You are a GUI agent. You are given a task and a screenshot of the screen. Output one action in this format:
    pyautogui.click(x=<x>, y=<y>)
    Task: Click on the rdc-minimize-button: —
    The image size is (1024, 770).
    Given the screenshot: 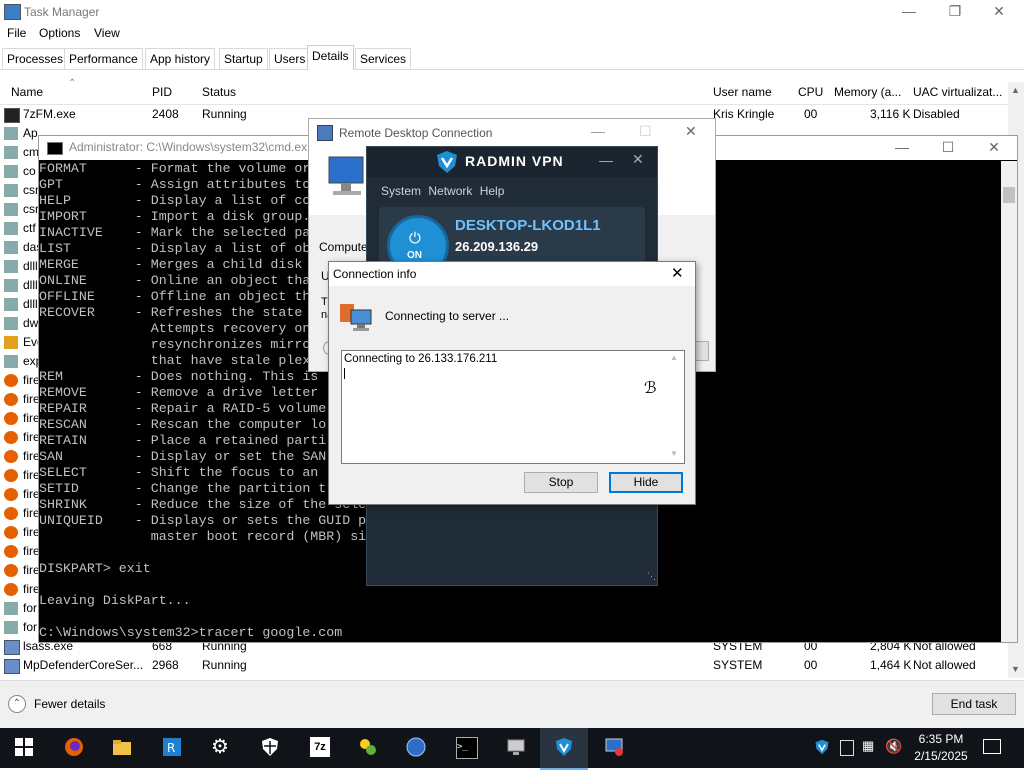 What is the action you would take?
    pyautogui.click(x=598, y=131)
    